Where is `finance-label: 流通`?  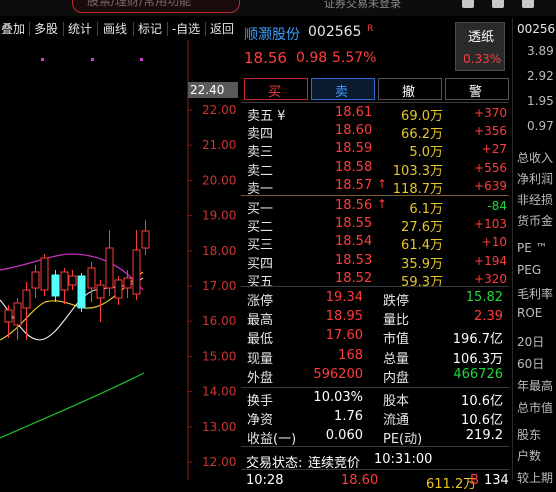 finance-label: 流通 is located at coordinates (396, 420).